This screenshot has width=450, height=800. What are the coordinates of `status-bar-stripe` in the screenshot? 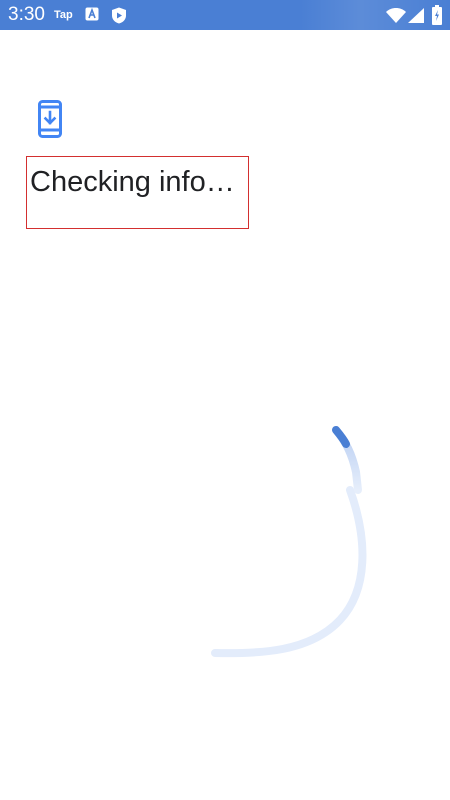 It's located at (375, 15).